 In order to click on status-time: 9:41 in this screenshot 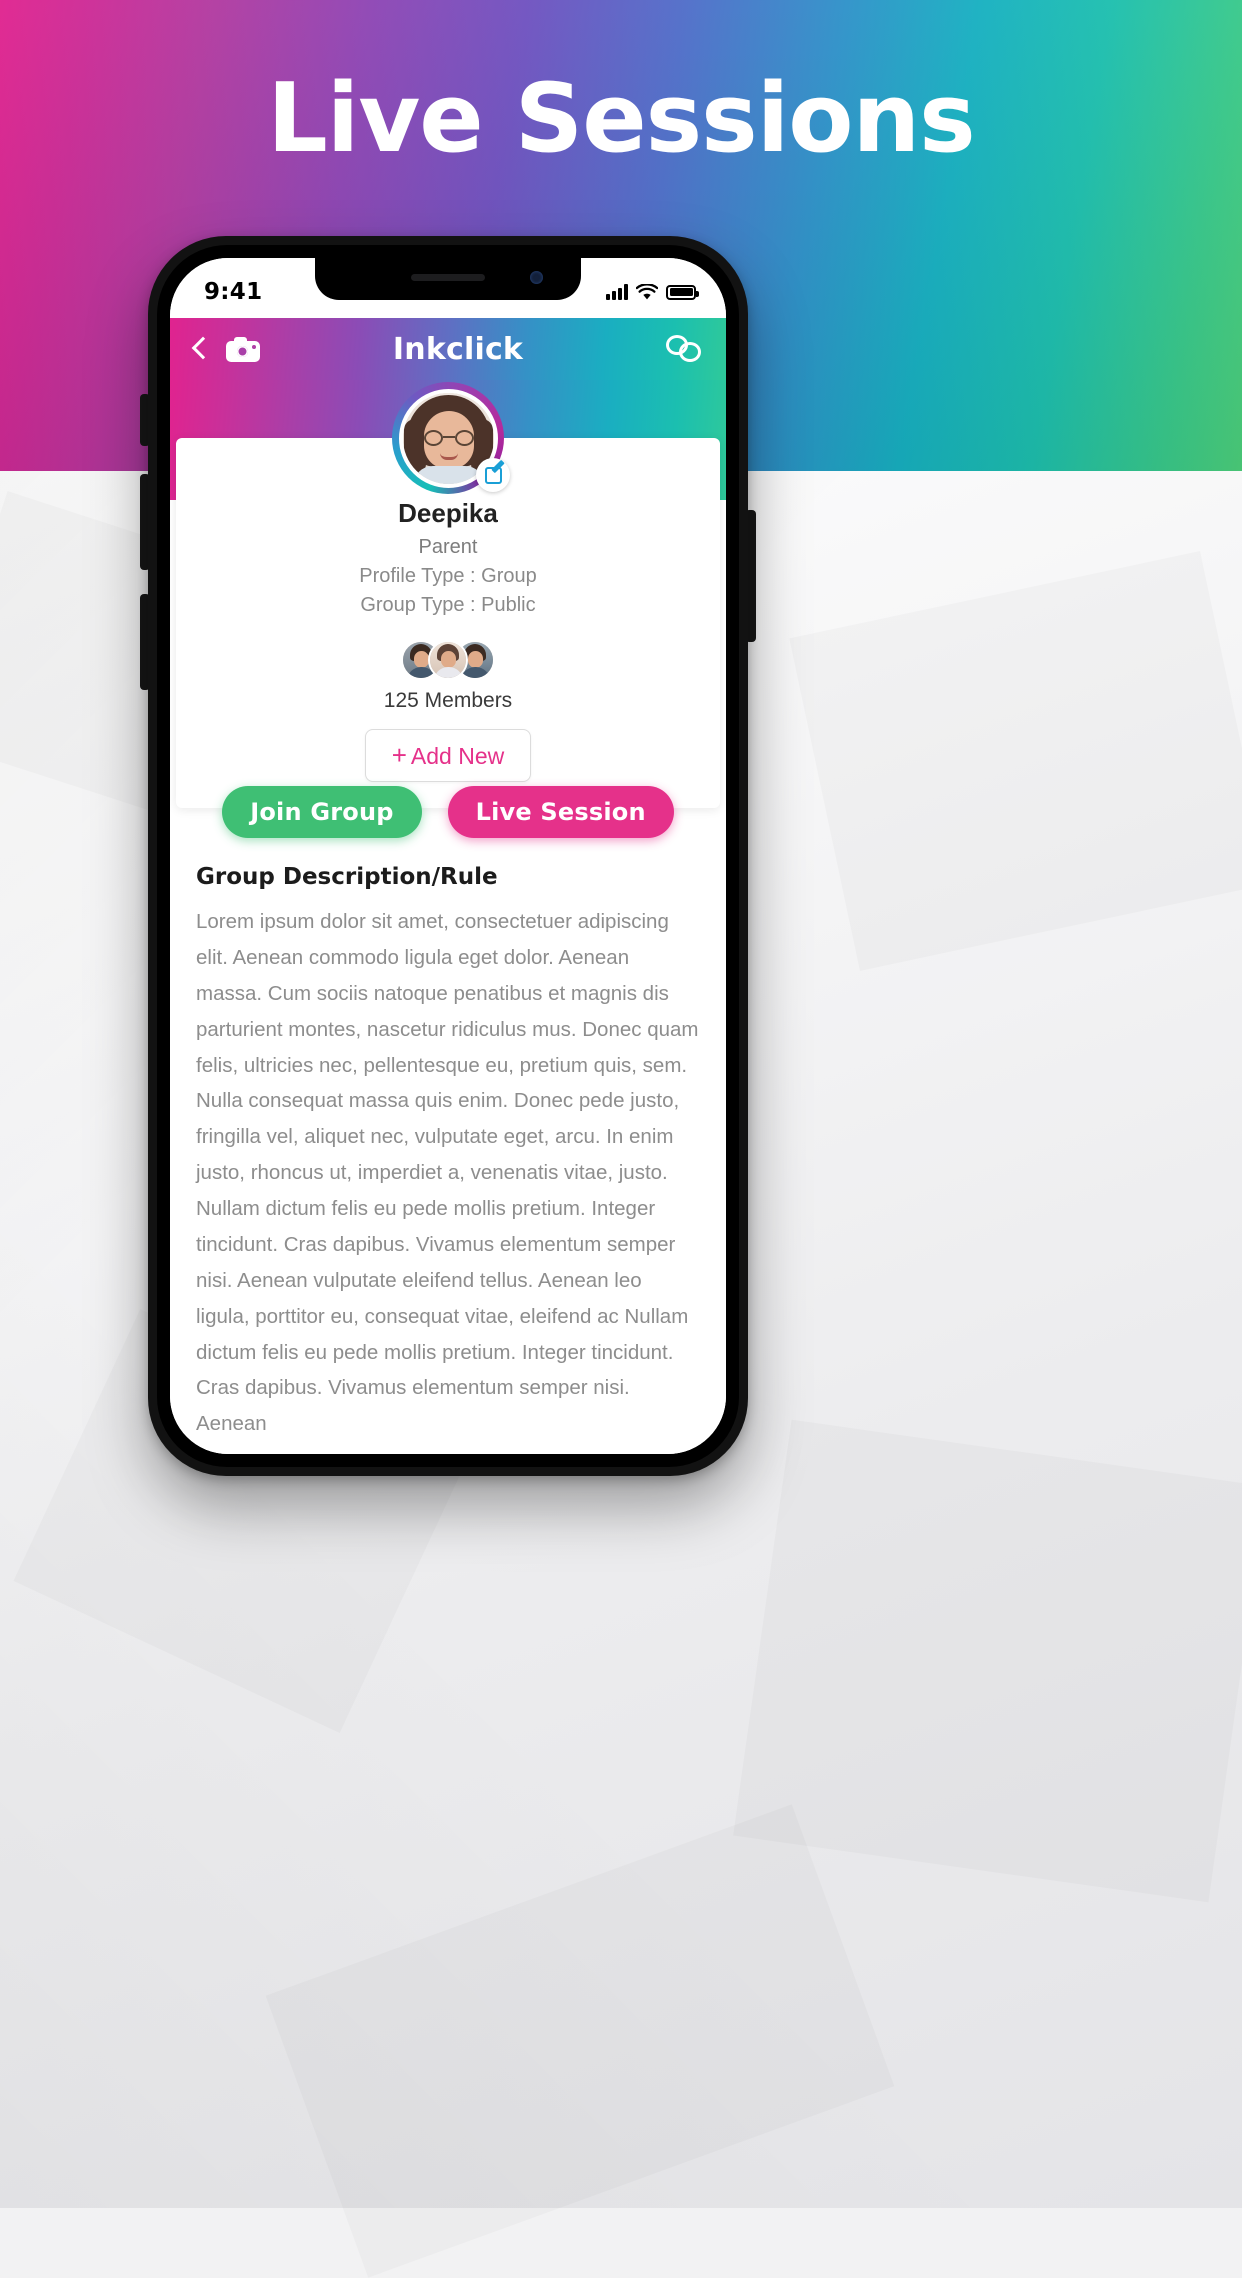, I will do `click(233, 292)`.